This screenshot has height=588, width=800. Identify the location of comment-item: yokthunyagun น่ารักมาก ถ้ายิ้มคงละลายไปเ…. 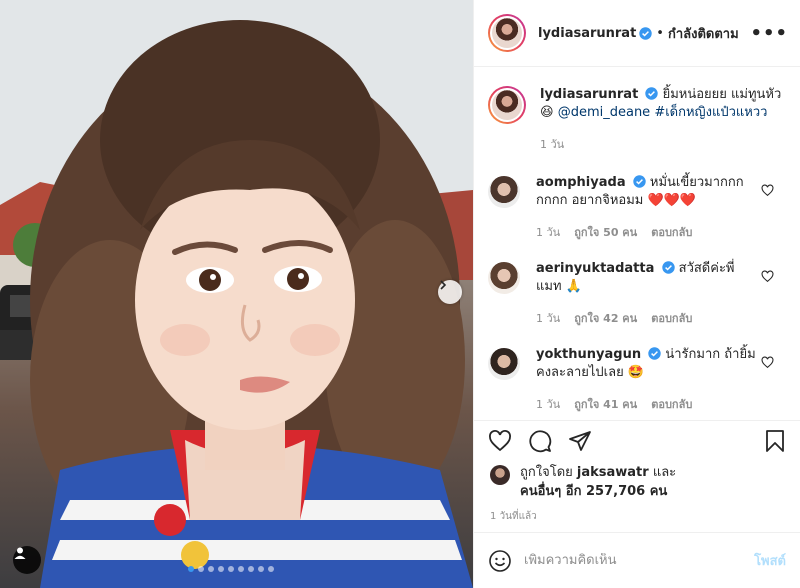
(637, 380).